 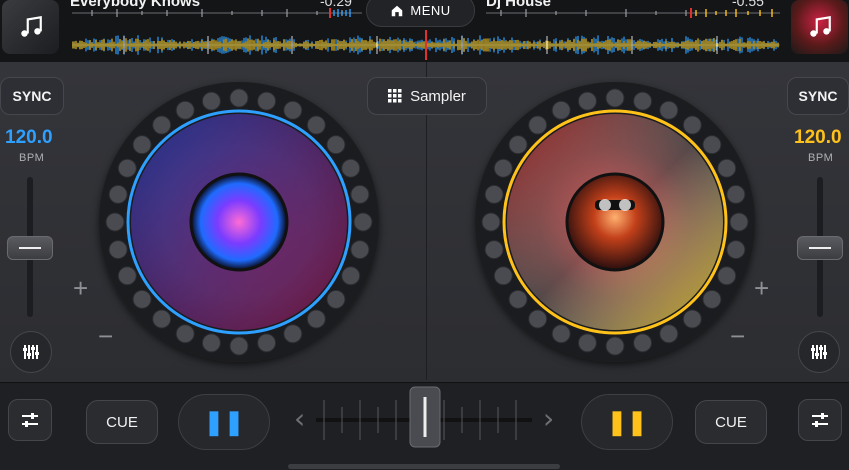 I want to click on left-mixer-button, so click(x=30, y=420).